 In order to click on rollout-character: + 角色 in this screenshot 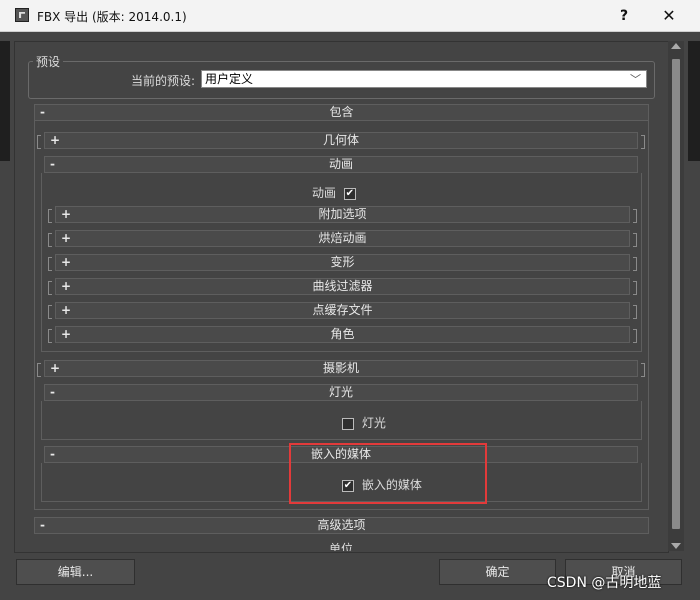, I will do `click(342, 334)`.